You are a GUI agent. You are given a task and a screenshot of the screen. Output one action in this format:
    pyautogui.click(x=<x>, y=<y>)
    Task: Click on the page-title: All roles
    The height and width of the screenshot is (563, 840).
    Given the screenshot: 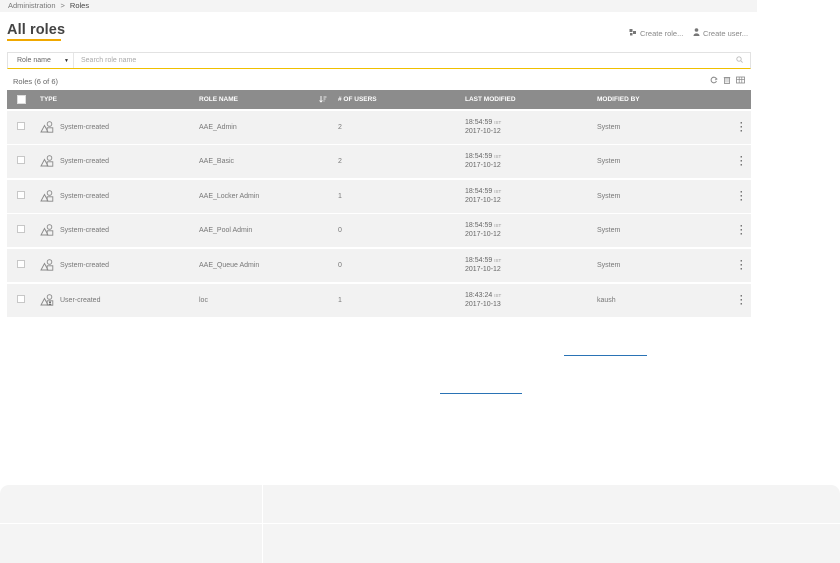 What is the action you would take?
    pyautogui.click(x=36, y=30)
    